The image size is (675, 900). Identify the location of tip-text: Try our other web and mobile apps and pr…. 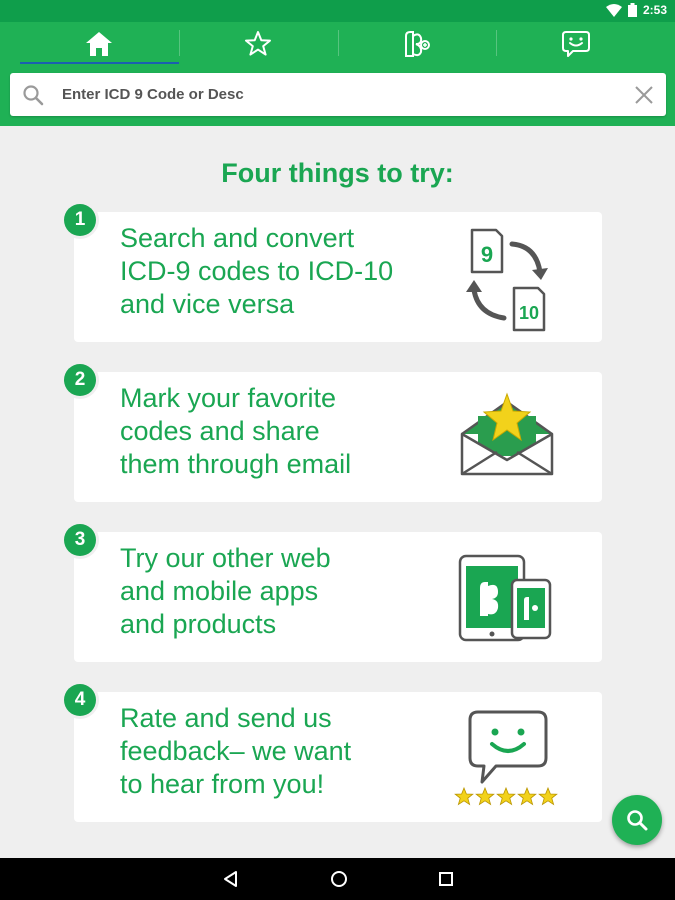
(225, 591).